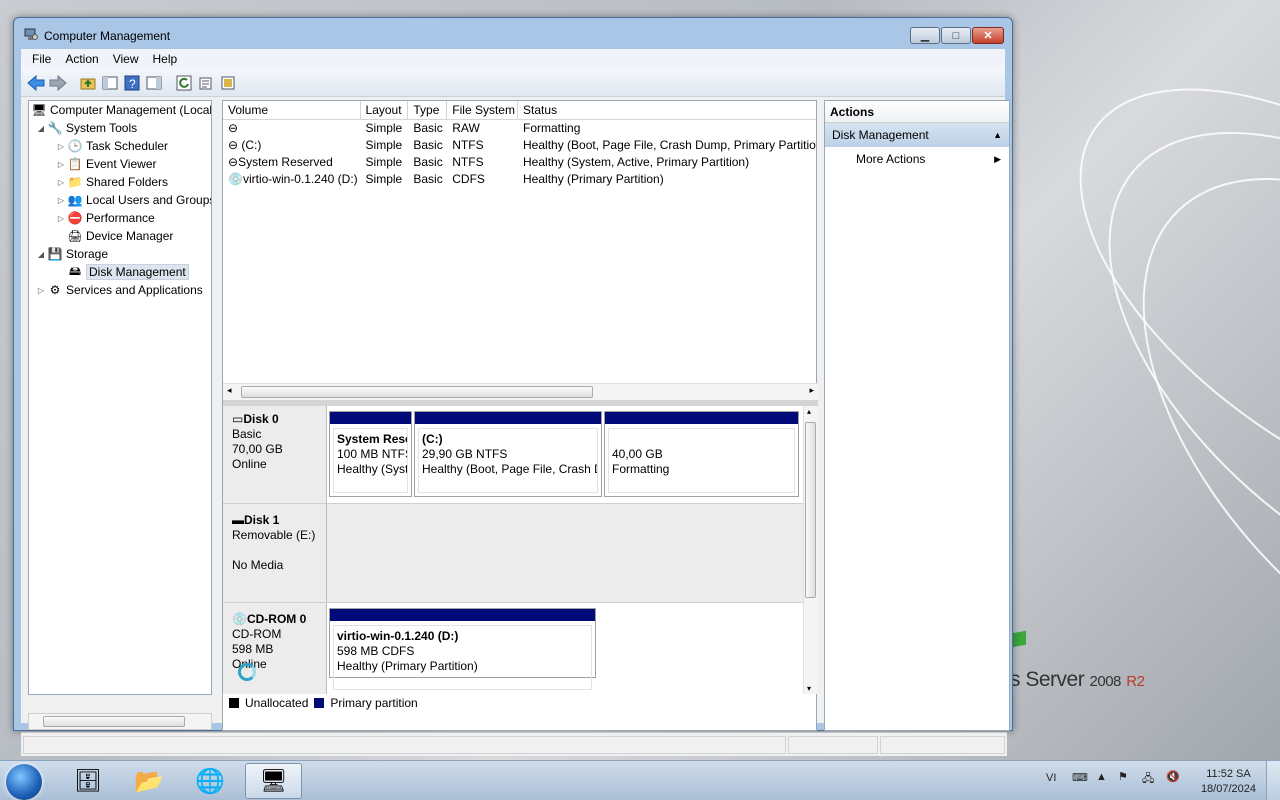  I want to click on disk-view-vertical-scrollbar: ▴ ▾, so click(810, 550).